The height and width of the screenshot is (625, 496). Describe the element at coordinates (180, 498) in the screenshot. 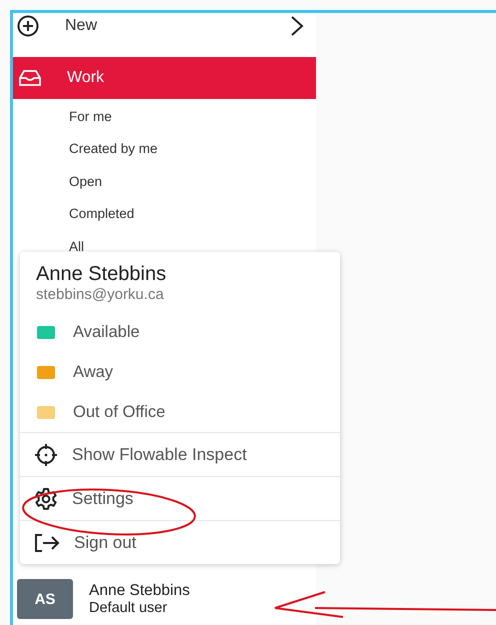

I see `menu-item: Settings` at that location.